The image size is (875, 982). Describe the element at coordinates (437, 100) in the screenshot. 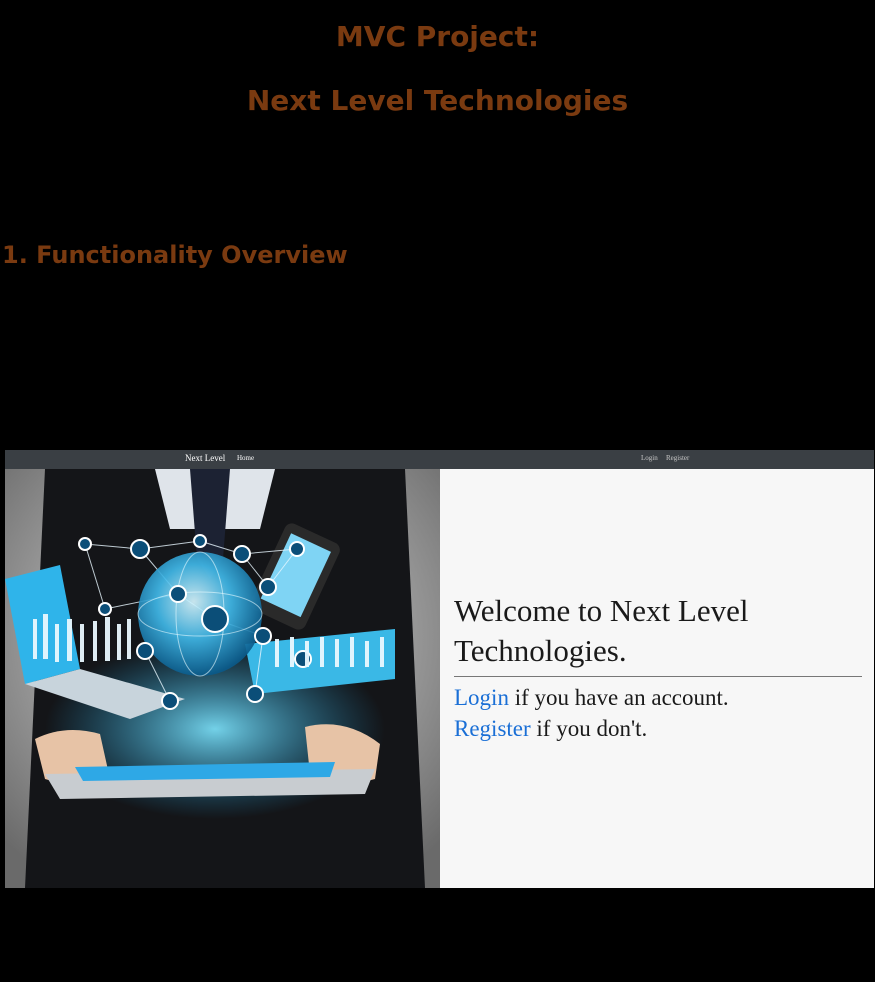

I see `document-subtitle: Next Level Technologies` at that location.